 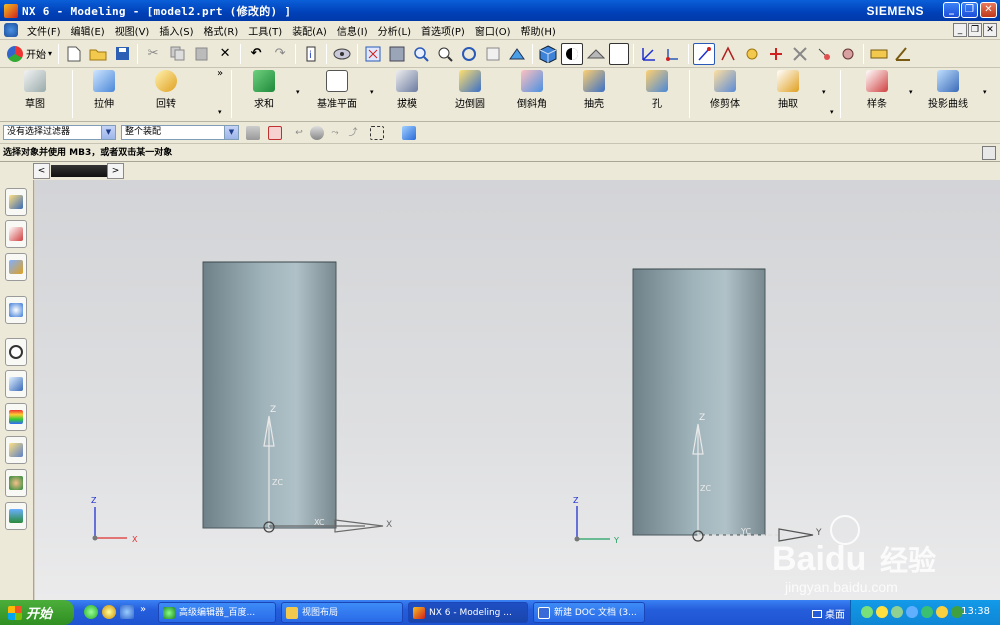 What do you see at coordinates (176, 30) in the screenshot?
I see `menu-insert: 插入(S)` at bounding box center [176, 30].